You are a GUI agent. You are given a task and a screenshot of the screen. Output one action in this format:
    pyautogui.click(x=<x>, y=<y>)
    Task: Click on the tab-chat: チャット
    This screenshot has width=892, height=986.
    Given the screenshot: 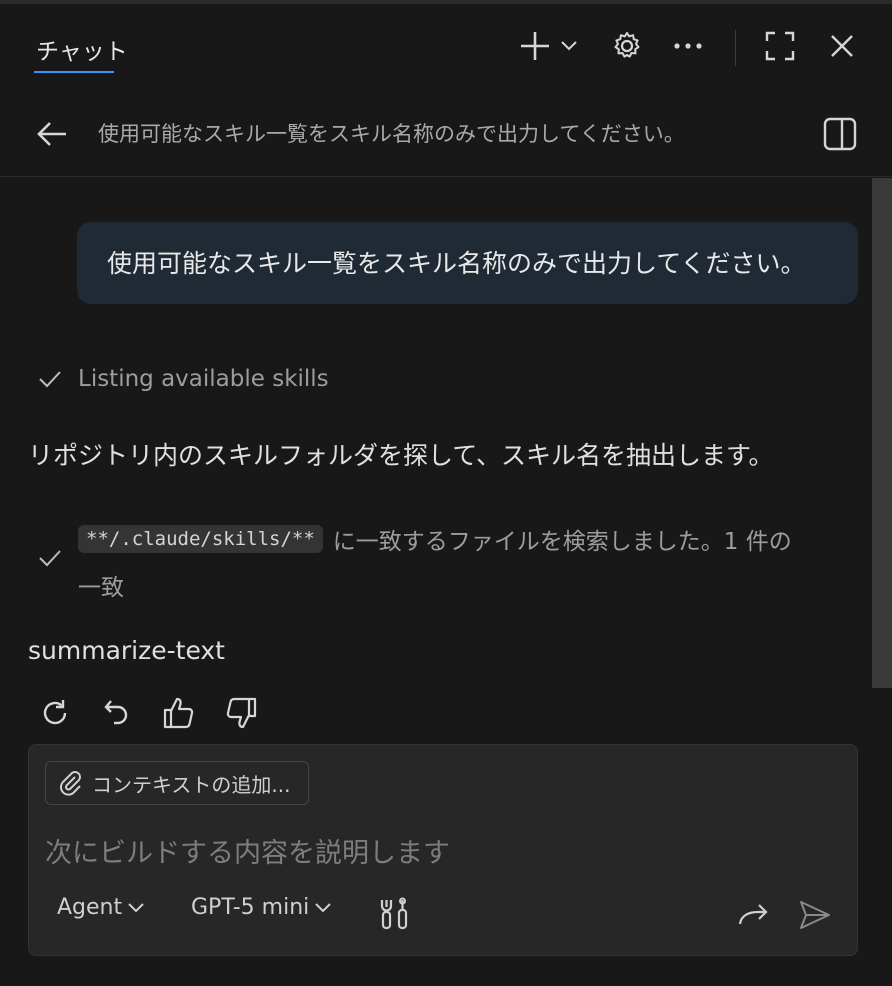 What is the action you would take?
    pyautogui.click(x=82, y=49)
    